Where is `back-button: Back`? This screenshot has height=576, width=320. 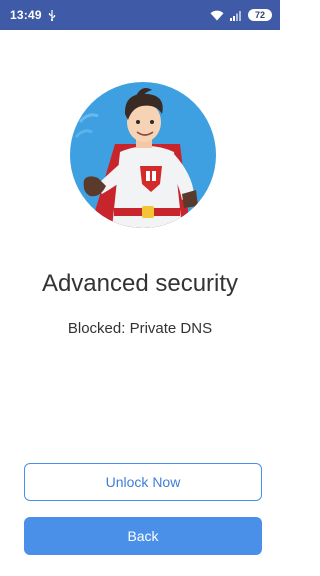 back-button: Back is located at coordinates (143, 536).